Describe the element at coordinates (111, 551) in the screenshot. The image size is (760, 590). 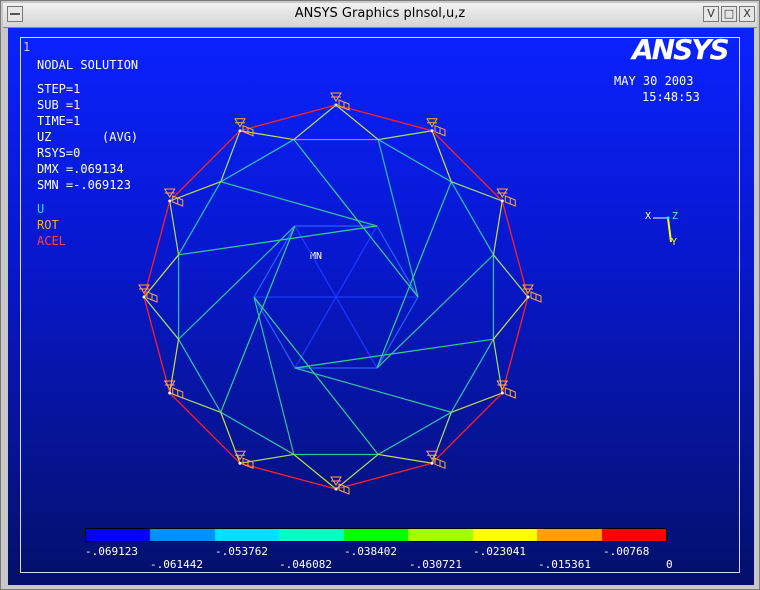
I see `legend-value-top-1: -.069123` at that location.